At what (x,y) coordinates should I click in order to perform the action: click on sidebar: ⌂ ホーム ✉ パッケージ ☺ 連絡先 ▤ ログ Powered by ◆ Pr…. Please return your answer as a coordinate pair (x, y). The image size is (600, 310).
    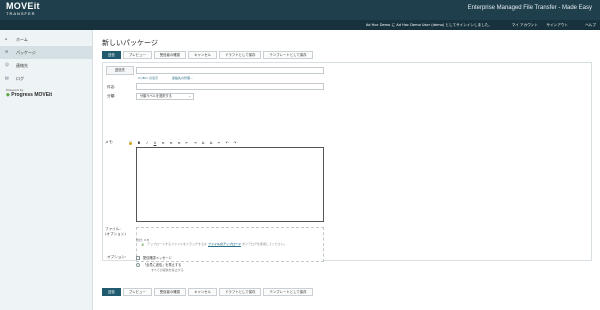
    Looking at the image, I should click on (46, 170).